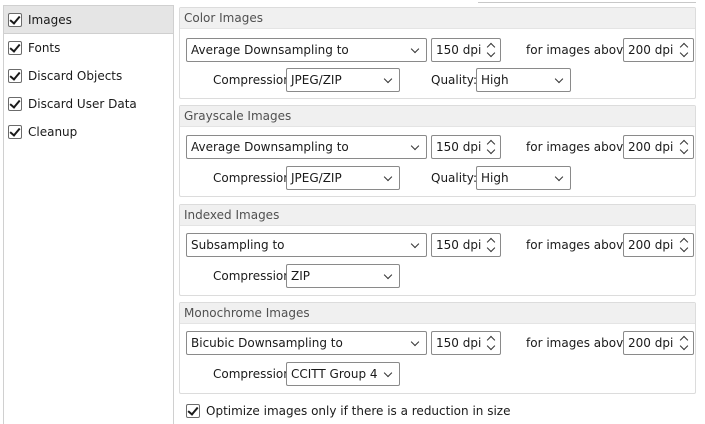 This screenshot has width=705, height=424. I want to click on mono-method-select: Bicubic Downsampling to, so click(306, 343).